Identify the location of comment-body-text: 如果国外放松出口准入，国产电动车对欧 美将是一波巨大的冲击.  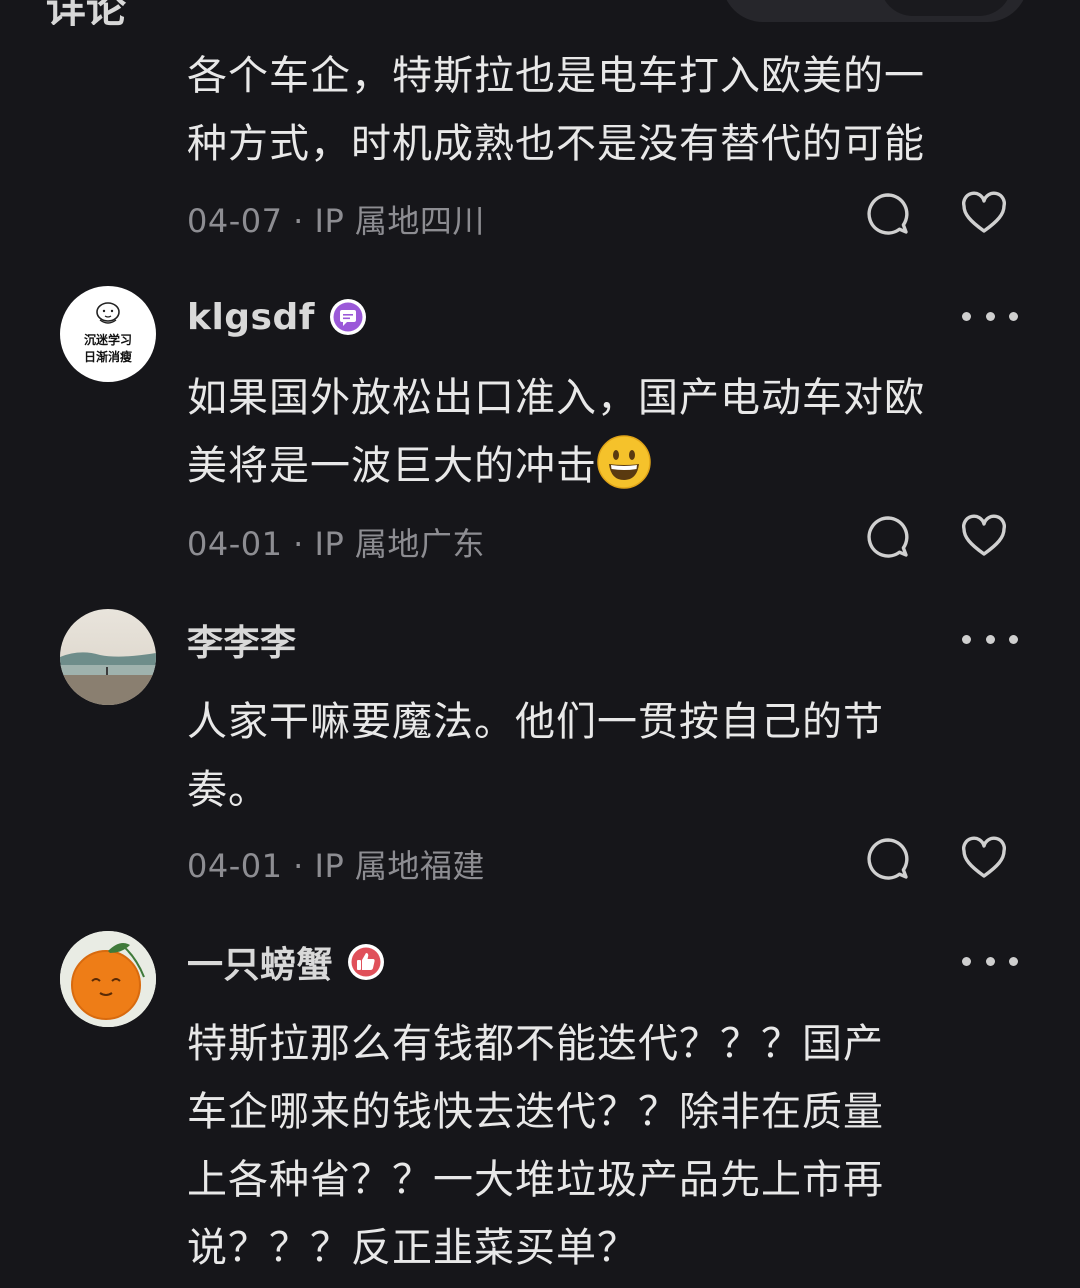
(556, 432).